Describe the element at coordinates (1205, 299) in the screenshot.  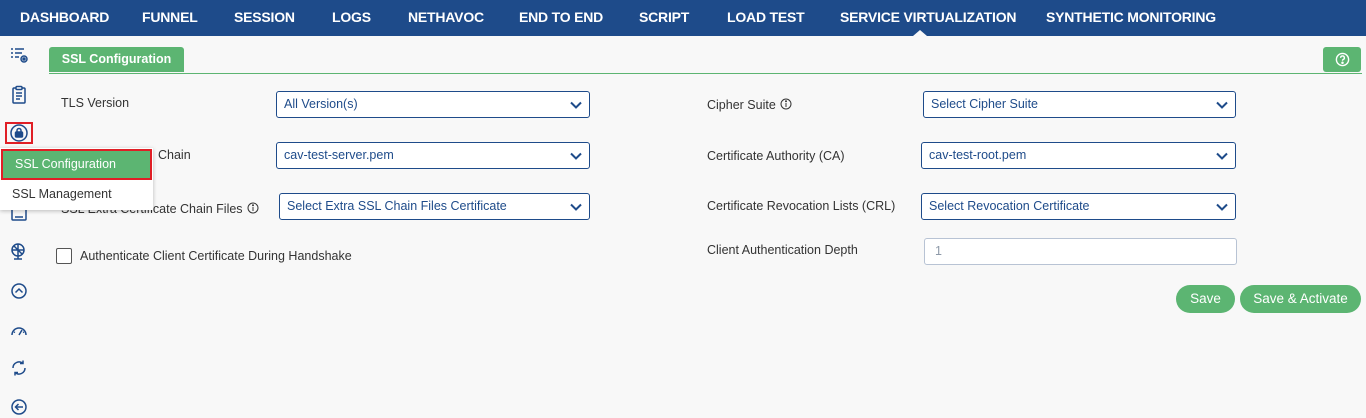
I see `save-button: Save` at that location.